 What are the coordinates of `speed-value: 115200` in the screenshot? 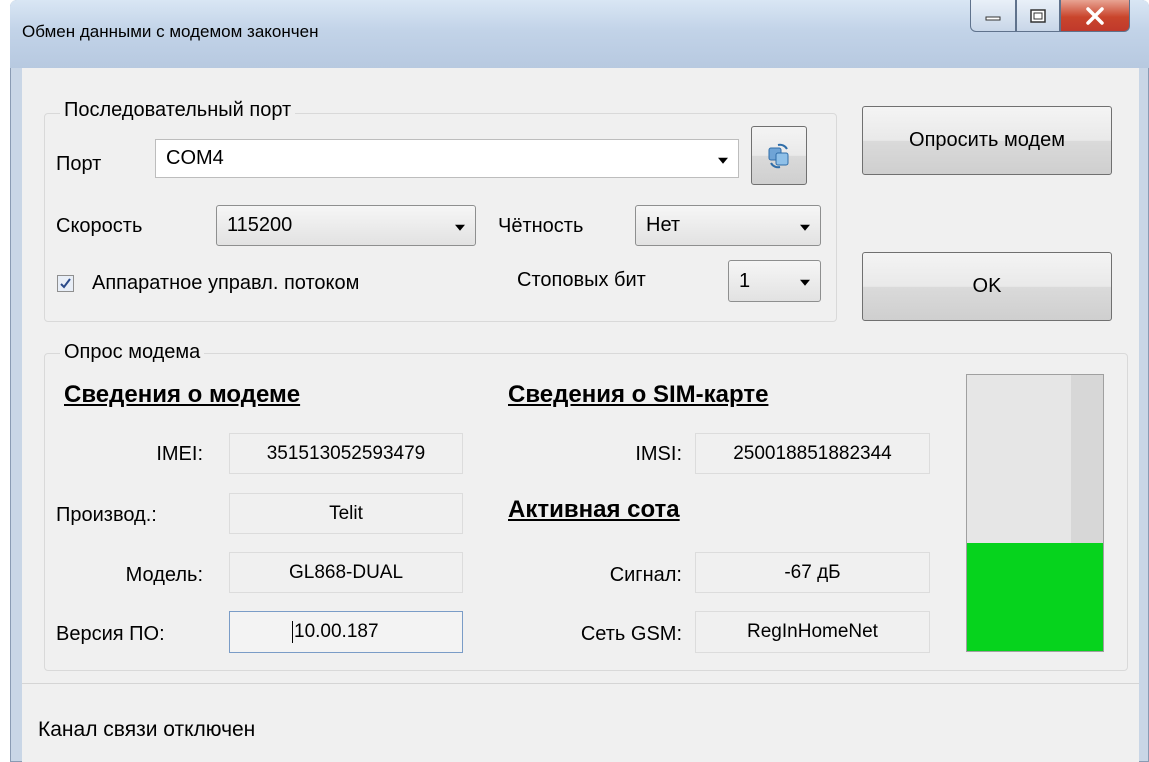 It's located at (260, 225).